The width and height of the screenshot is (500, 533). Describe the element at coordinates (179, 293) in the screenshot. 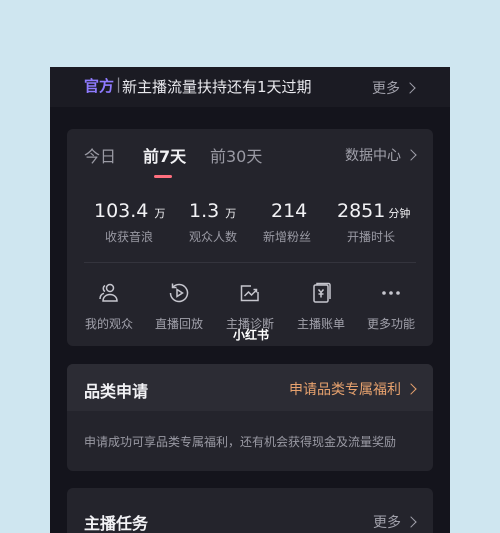

I see `replay-icon` at that location.